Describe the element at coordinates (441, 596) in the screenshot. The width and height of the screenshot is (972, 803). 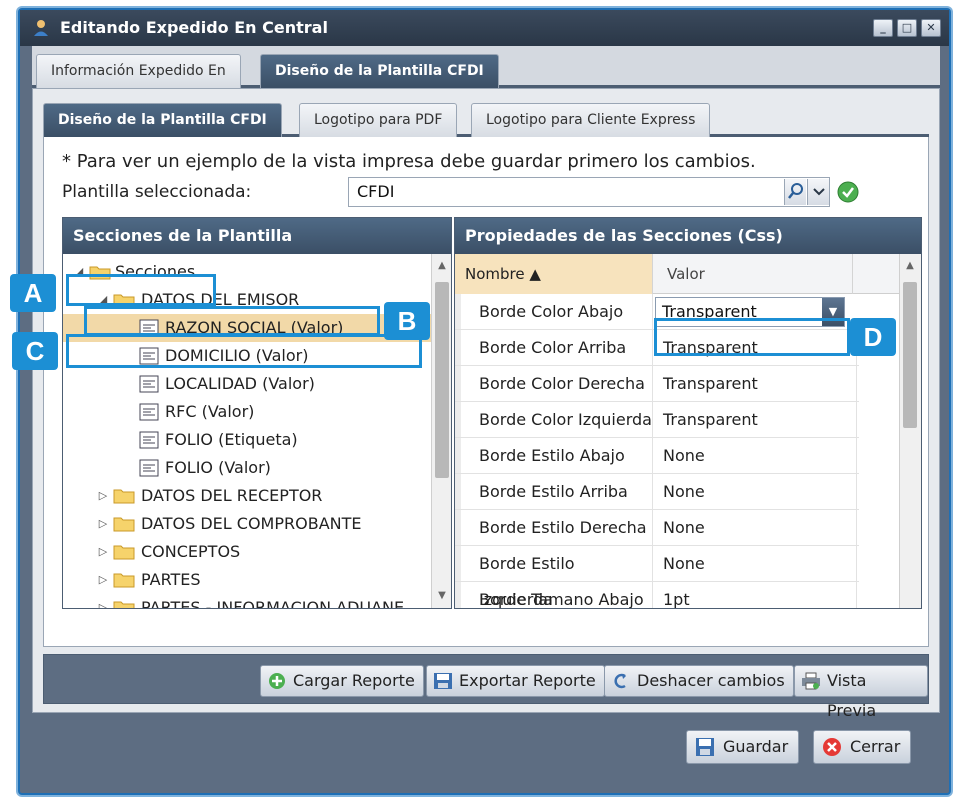
I see `scroll-down-icon: ▼` at that location.